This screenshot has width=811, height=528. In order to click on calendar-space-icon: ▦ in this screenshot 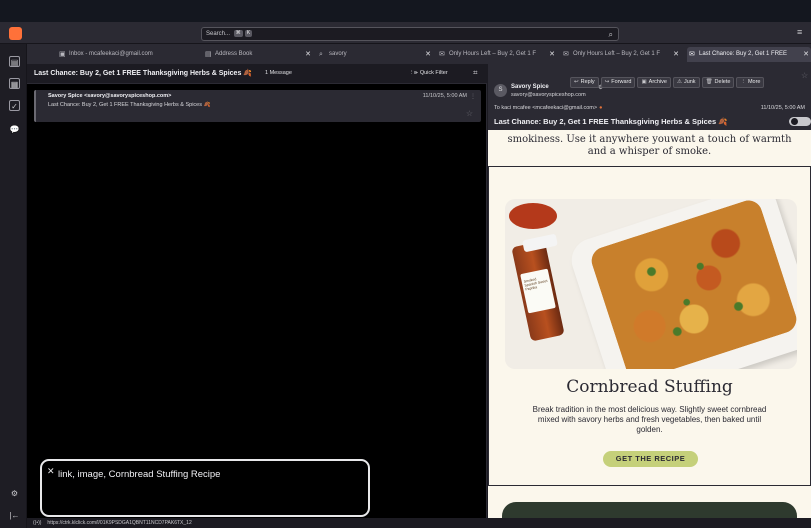, I will do `click(14, 83)`.